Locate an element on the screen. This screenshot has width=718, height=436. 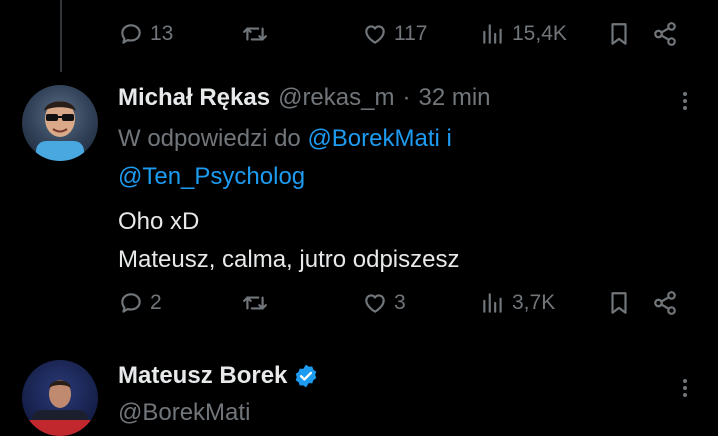
author-handle: @rekas_m is located at coordinates (336, 98).